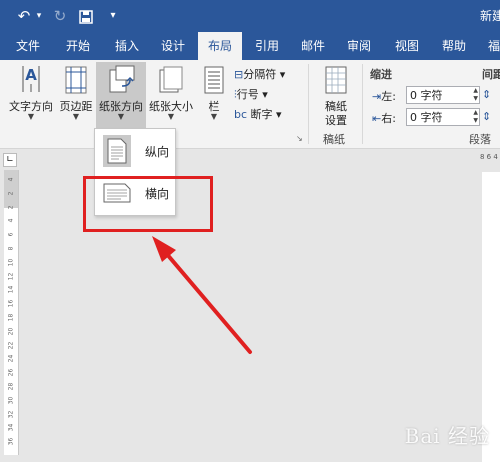 This screenshot has width=500, height=462. What do you see at coordinates (78, 46) in the screenshot?
I see `tab-home: 开始` at bounding box center [78, 46].